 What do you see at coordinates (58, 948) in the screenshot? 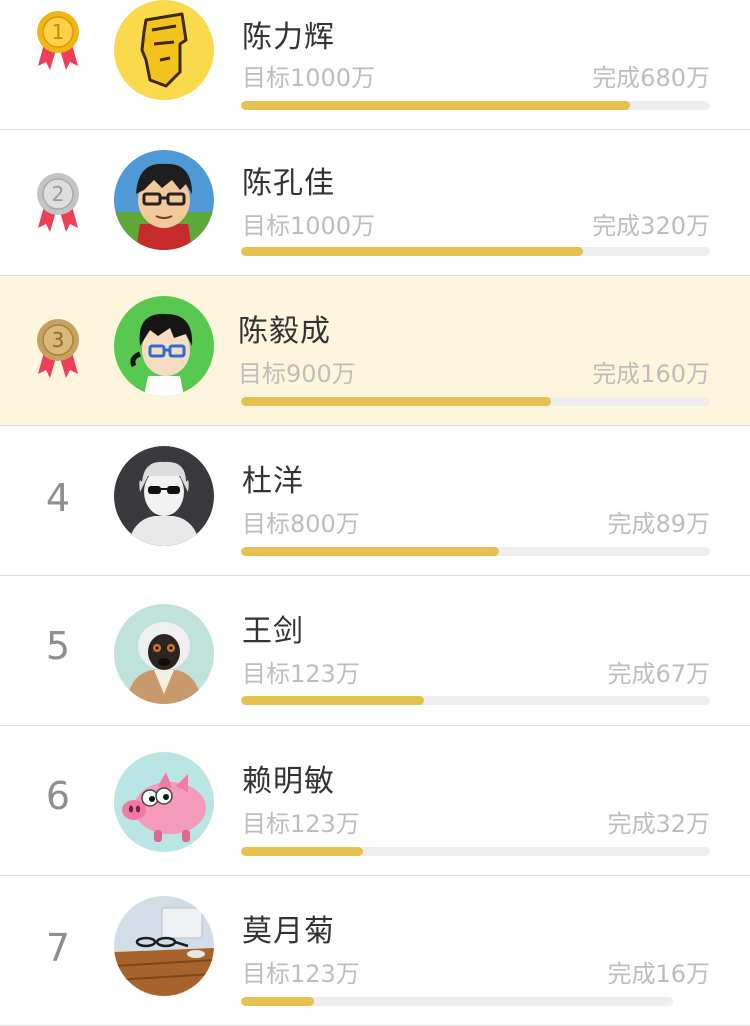
I see `rank-number: 7` at bounding box center [58, 948].